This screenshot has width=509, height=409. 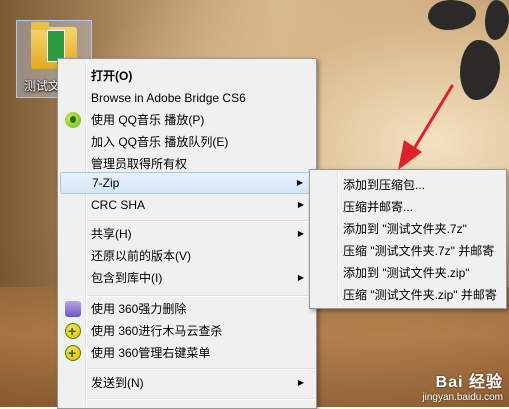 I want to click on annotation-arrow-icon, so click(x=426, y=127).